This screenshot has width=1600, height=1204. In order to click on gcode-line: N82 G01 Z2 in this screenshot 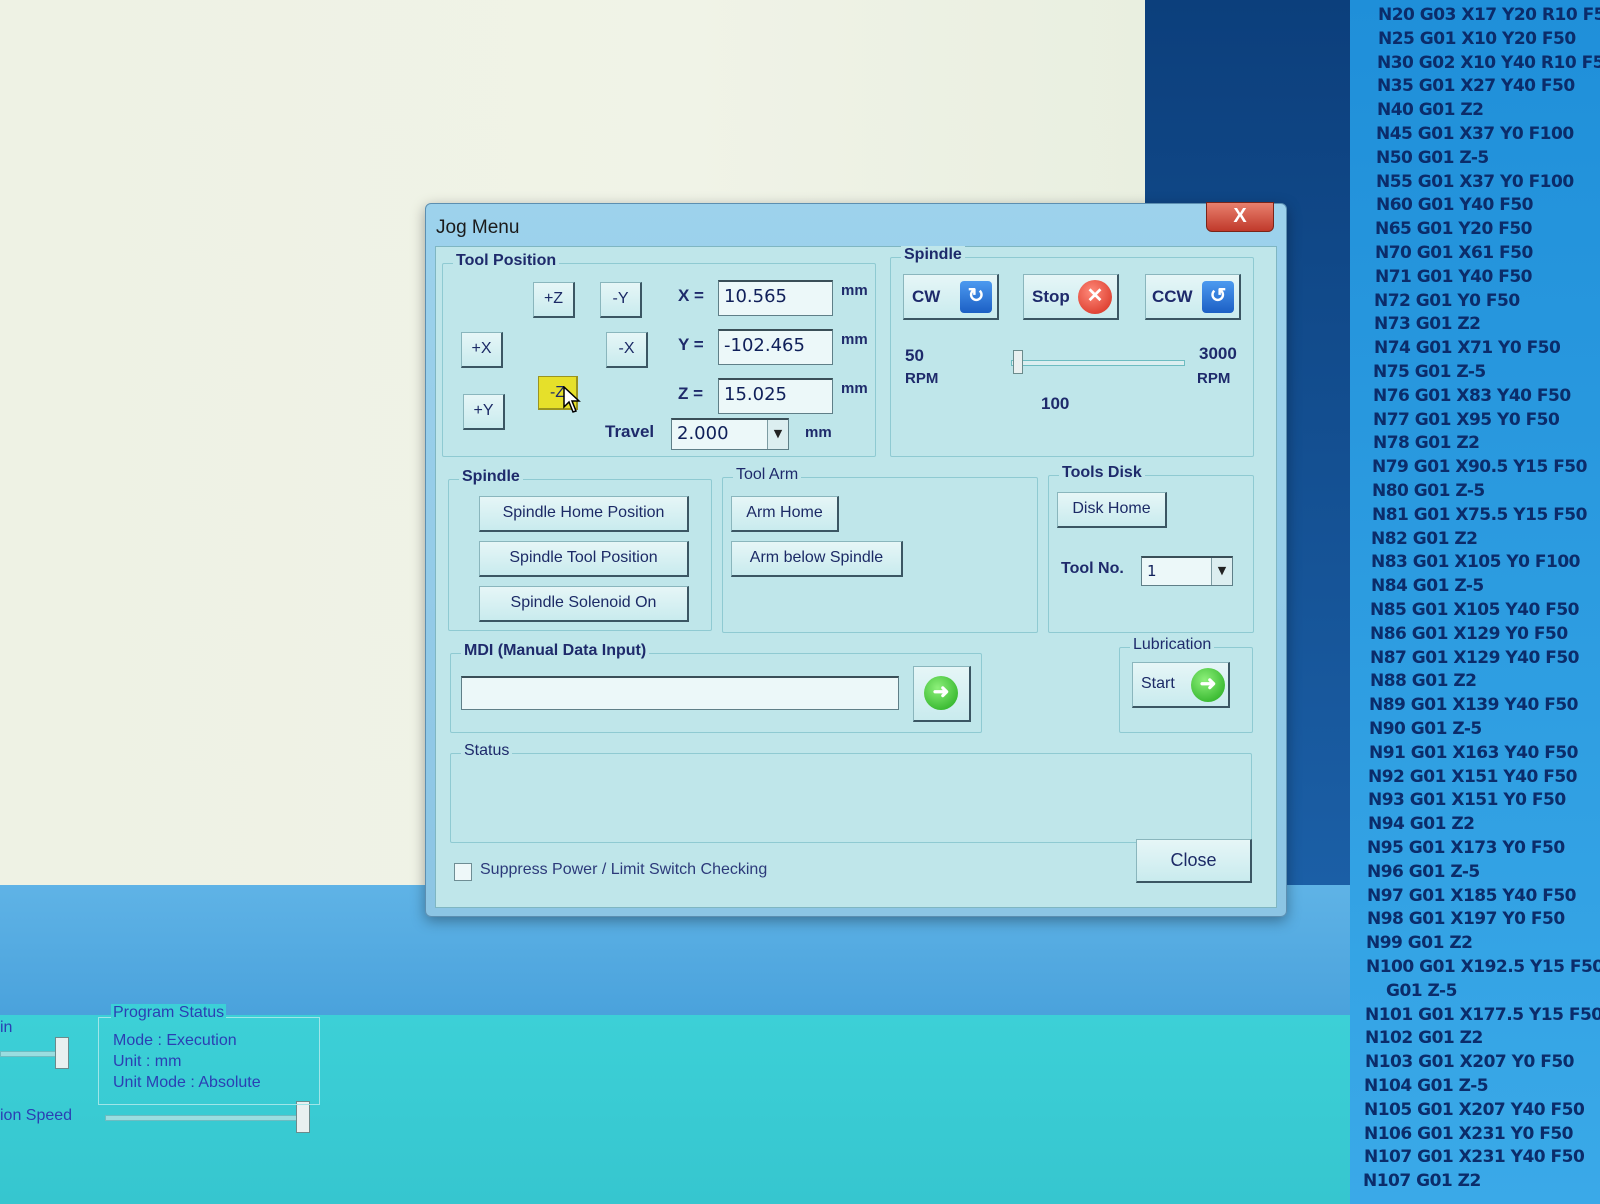, I will do `click(1424, 539)`.